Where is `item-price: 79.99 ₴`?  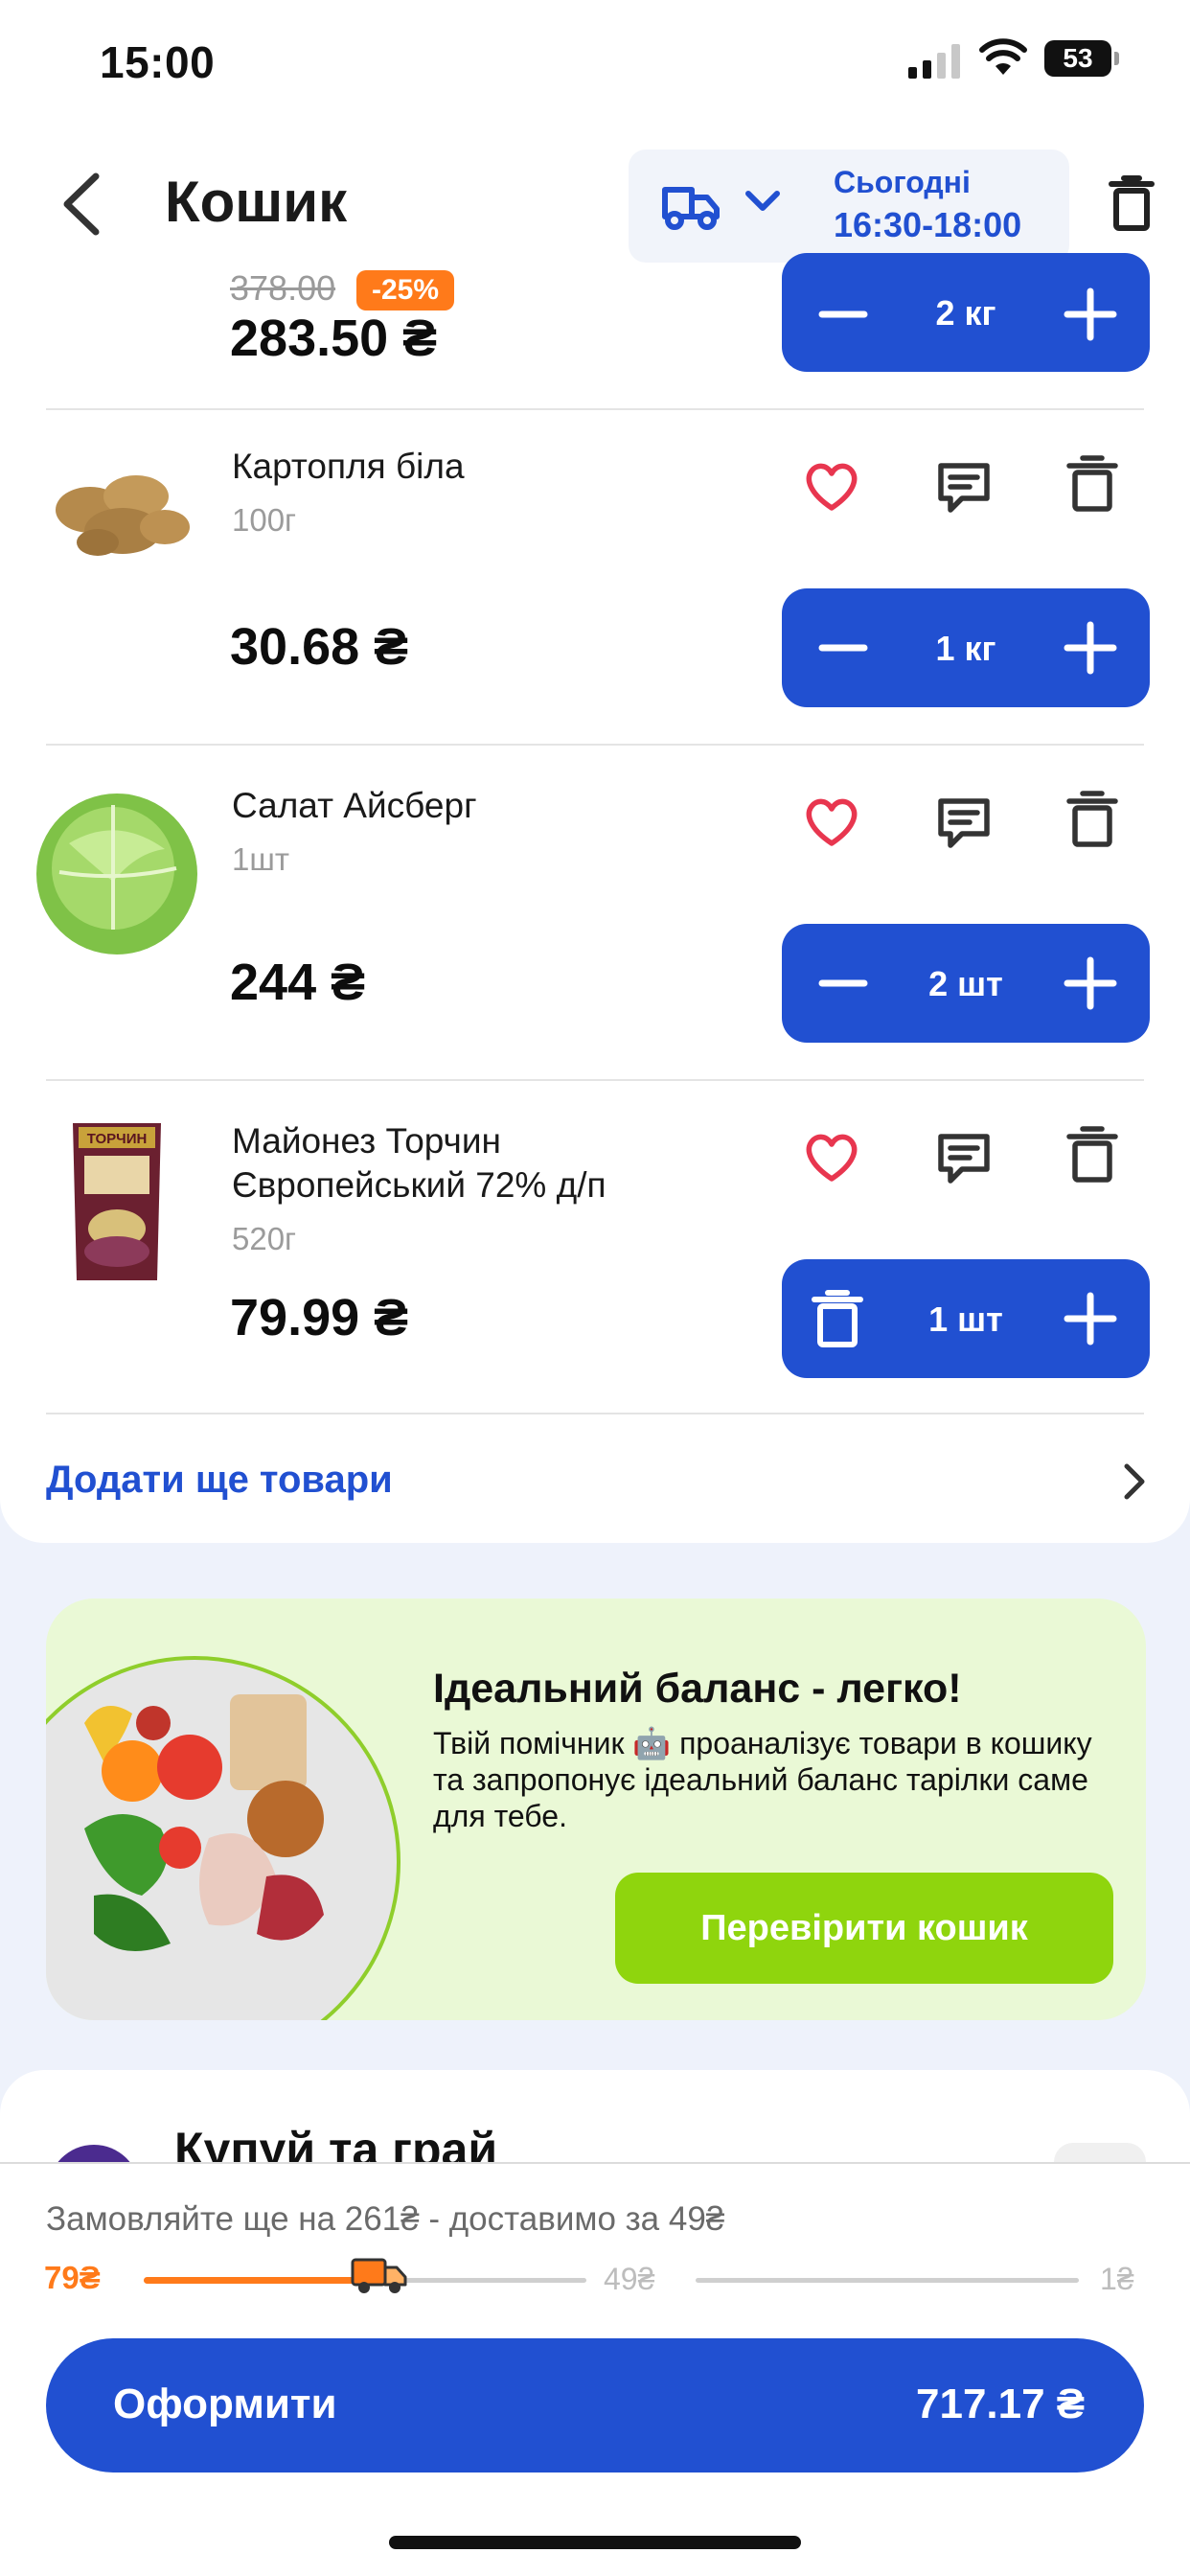
item-price: 79.99 ₴ is located at coordinates (319, 1318).